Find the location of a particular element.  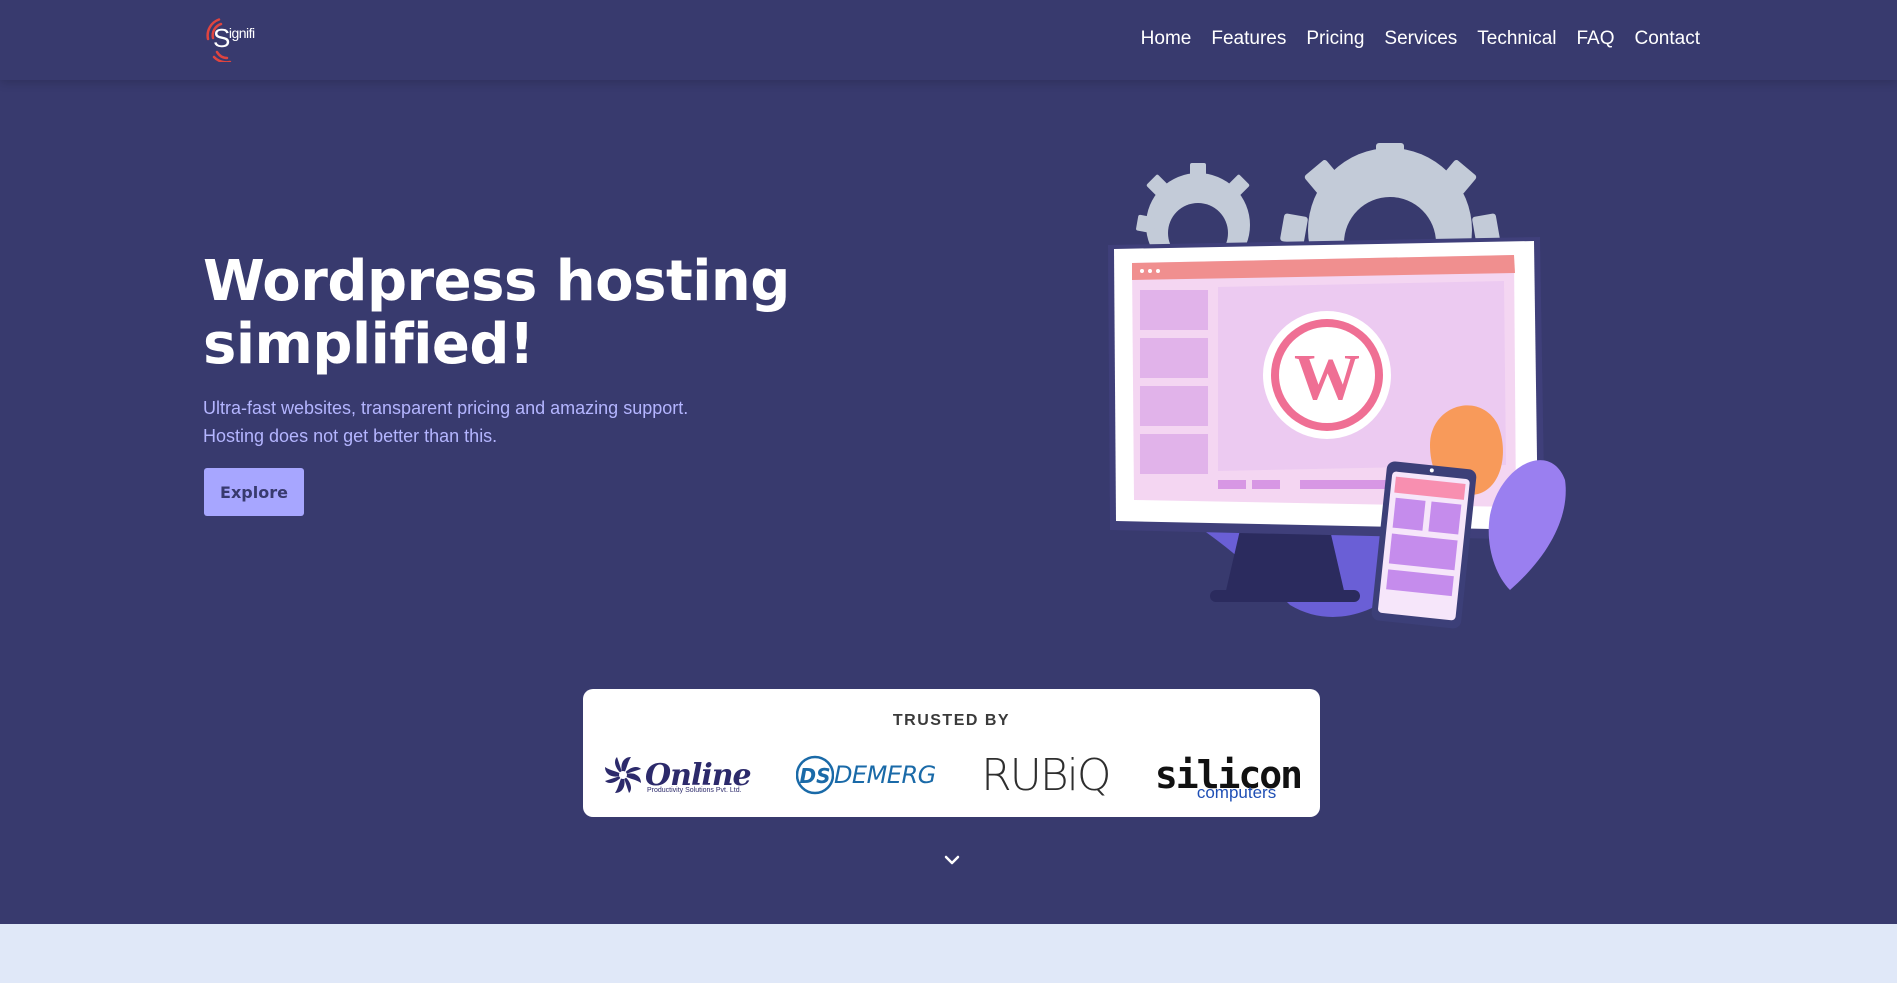

logo-link: Signifi is located at coordinates (233, 40).